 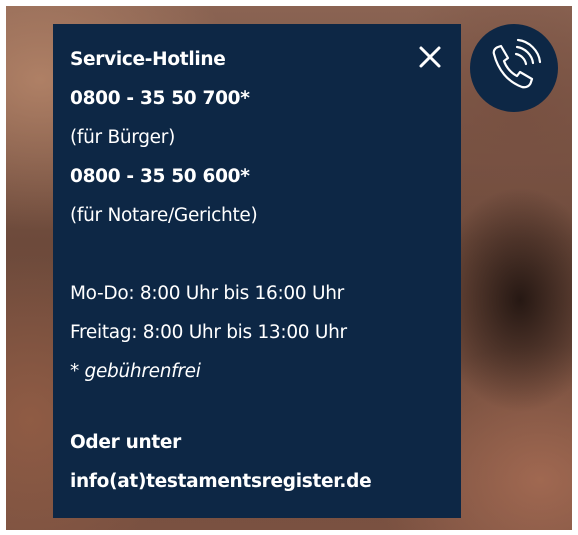 What do you see at coordinates (517, 63) in the screenshot?
I see `phone-ringing-icon` at bounding box center [517, 63].